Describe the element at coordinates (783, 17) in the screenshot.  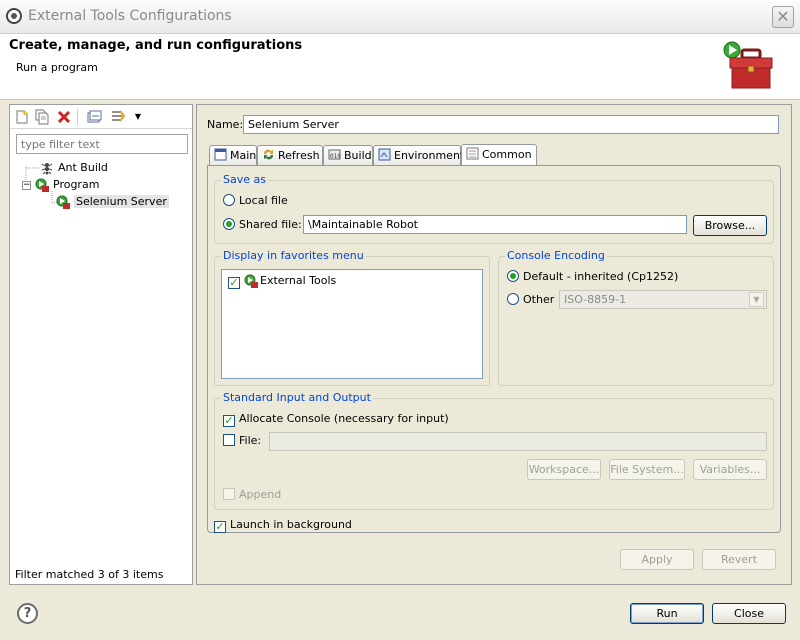
I see `window-close-button: ✕` at that location.